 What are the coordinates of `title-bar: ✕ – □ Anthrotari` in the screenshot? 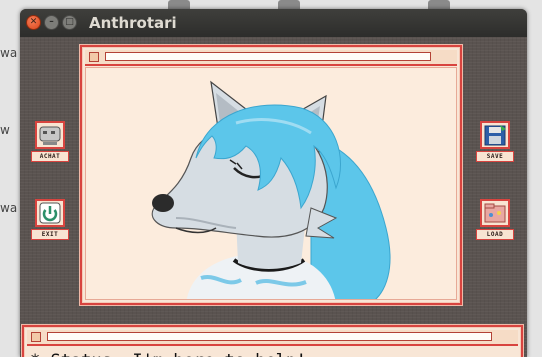 It's located at (273, 23).